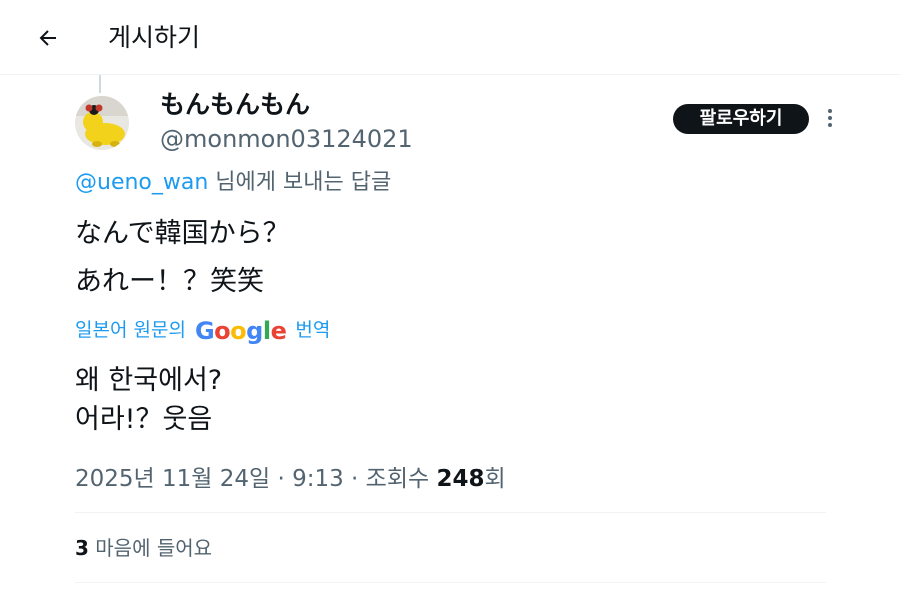 This screenshot has width=900, height=593. Describe the element at coordinates (286, 139) in the screenshot. I see `user-handle: @monmon03124021` at that location.